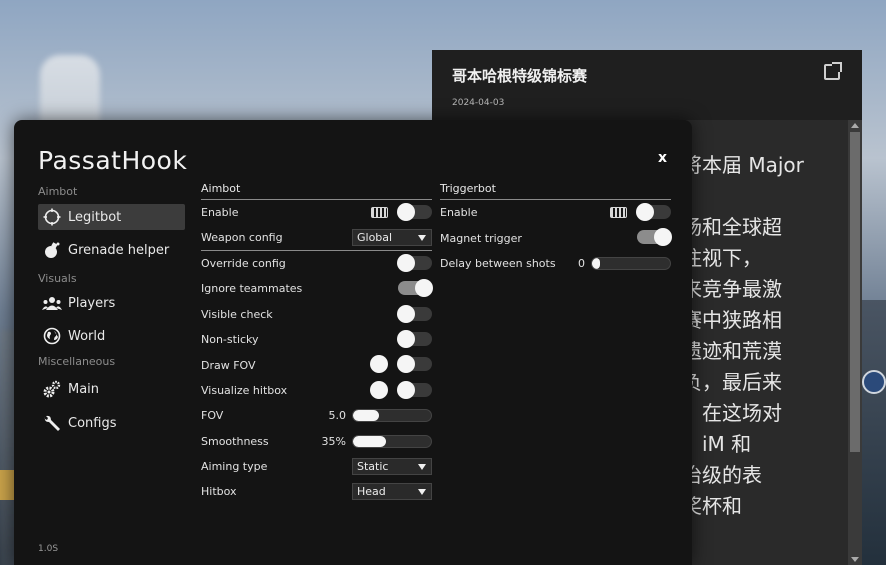  Describe the element at coordinates (722, 258) in the screenshot. I see `news-line: 注视下，` at that location.